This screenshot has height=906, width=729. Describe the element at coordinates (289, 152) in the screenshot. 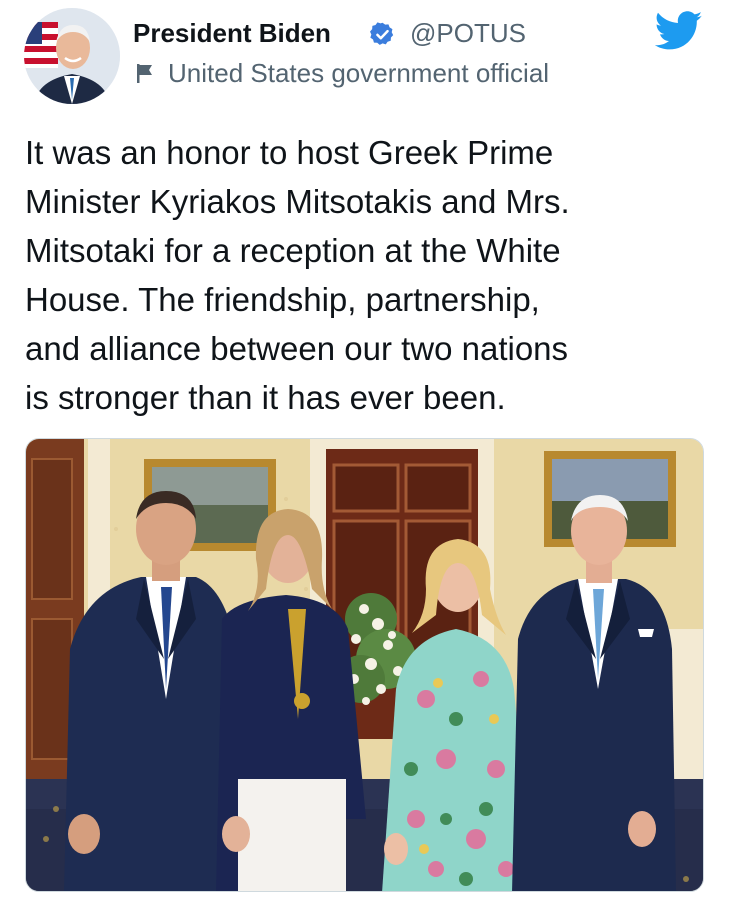

I see `tweet-text-line: It was an honor to host Greek Prime` at that location.